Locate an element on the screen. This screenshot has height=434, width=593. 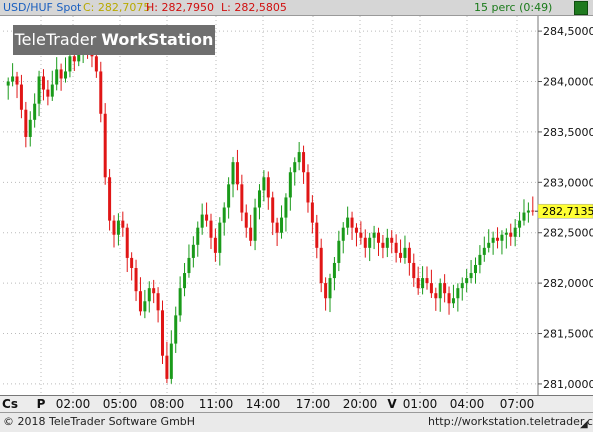
website-link: http://workstation.teletrader.com is located at coordinates (510, 422).